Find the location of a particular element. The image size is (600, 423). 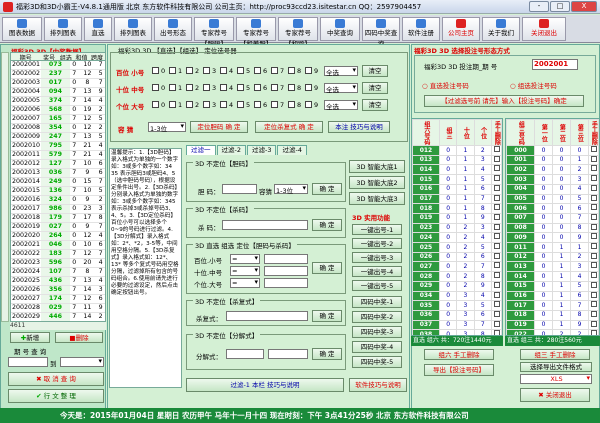

grid-row: 017 0 1 7 is located at coordinates (457, 199).